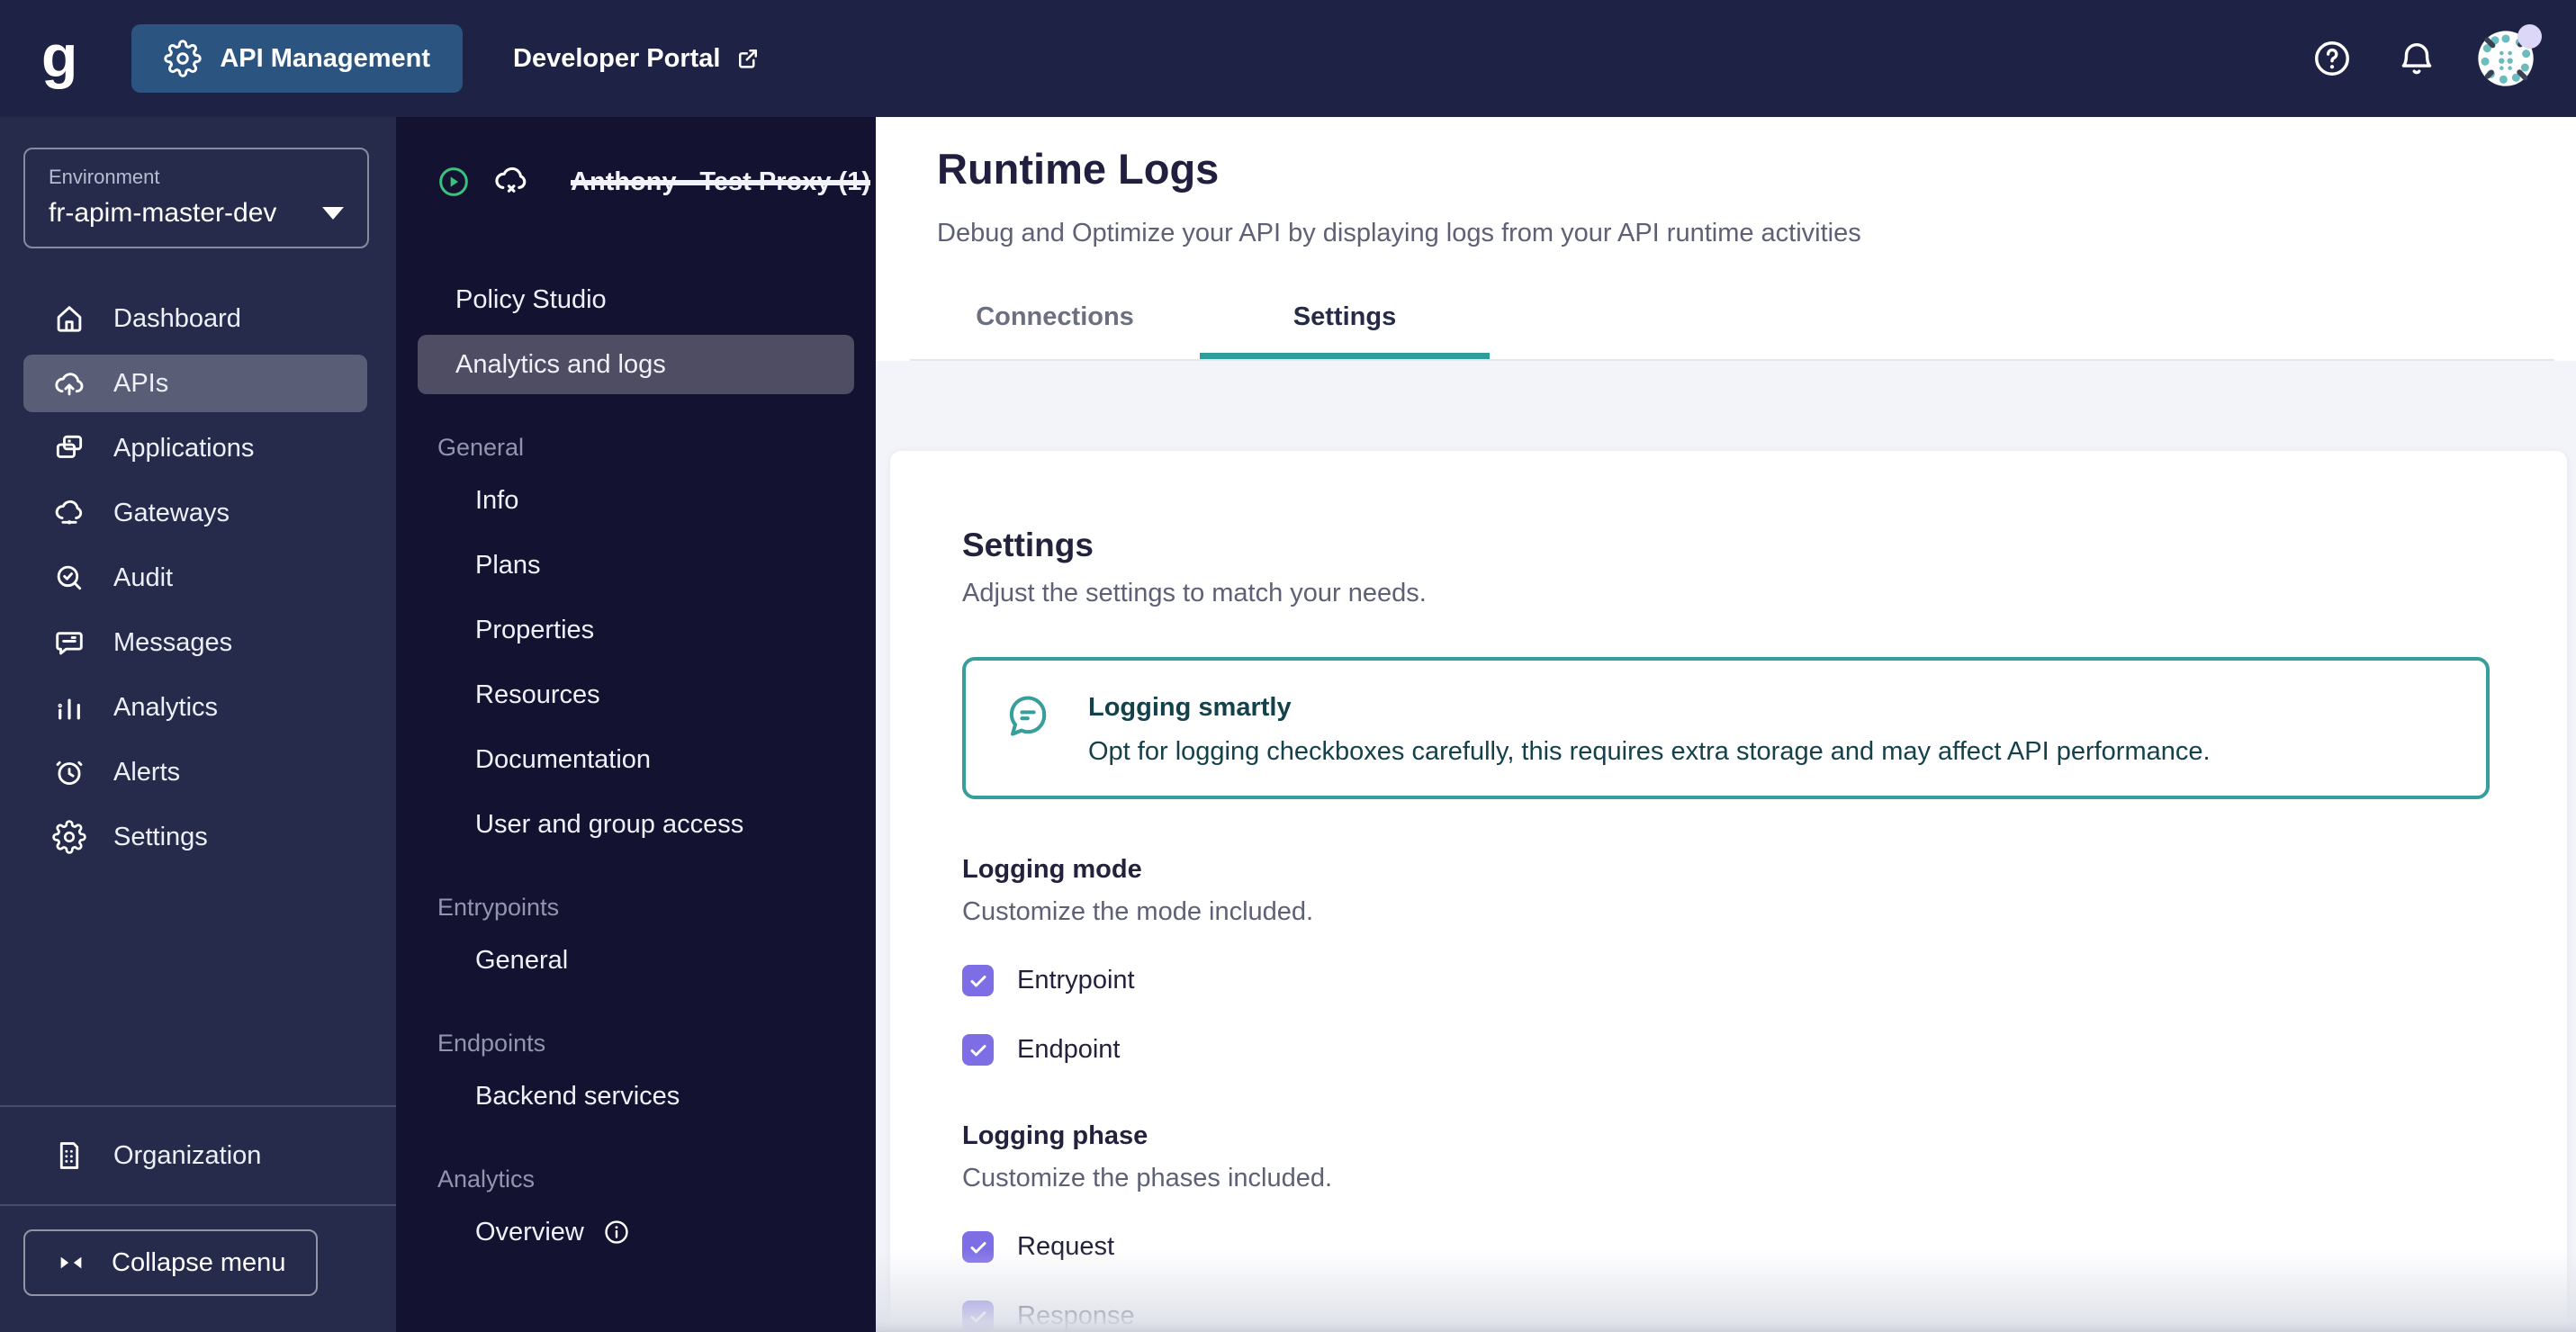 Image resolution: width=2576 pixels, height=1332 pixels. What do you see at coordinates (1066, 1246) in the screenshot?
I see `checkbox-label: Request` at bounding box center [1066, 1246].